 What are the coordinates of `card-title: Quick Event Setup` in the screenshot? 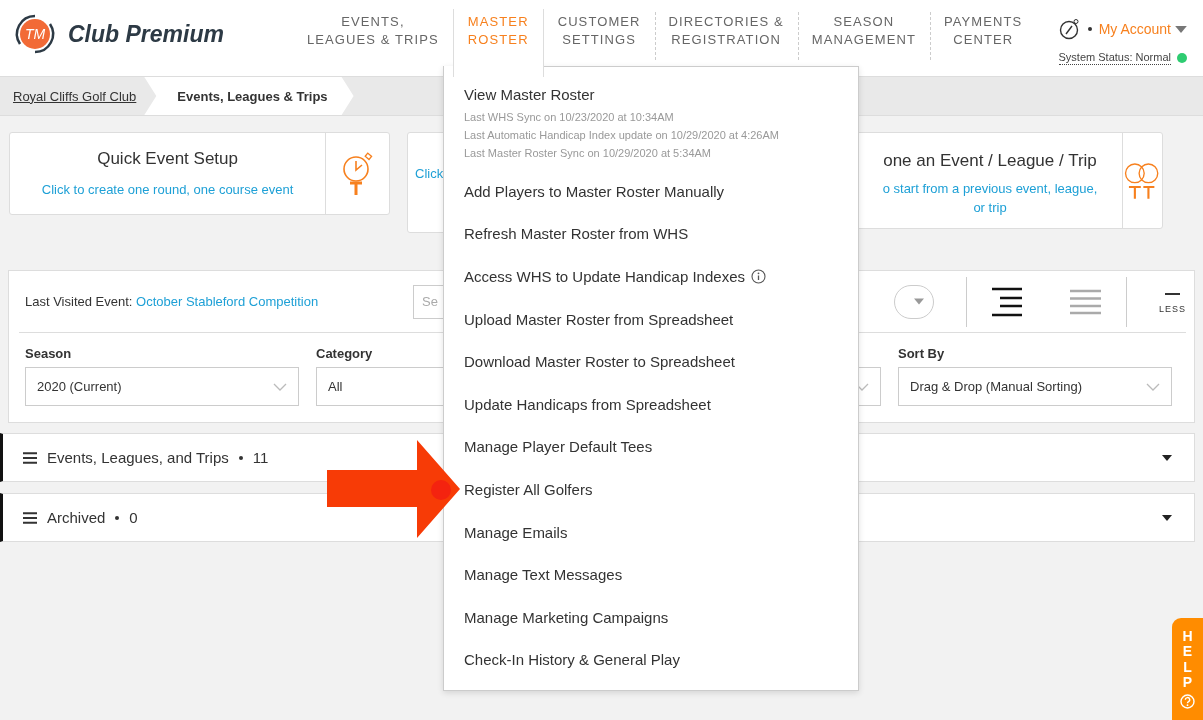 It's located at (167, 158).